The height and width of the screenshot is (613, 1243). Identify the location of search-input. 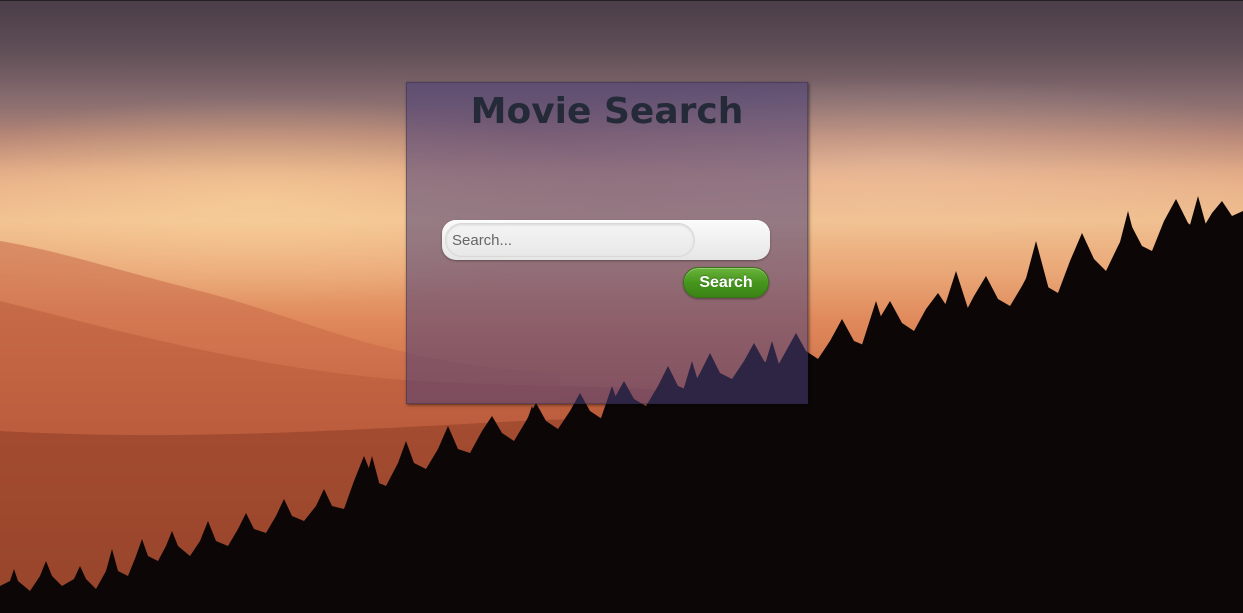
(570, 240).